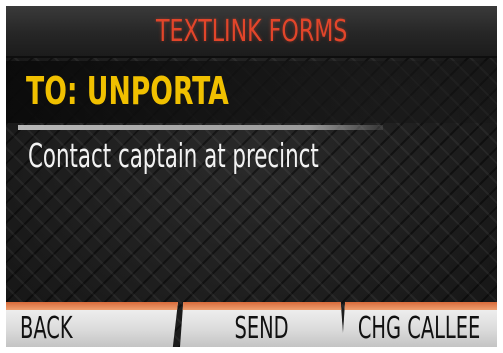 The width and height of the screenshot is (503, 353). Describe the element at coordinates (127, 91) in the screenshot. I see `recipient-label: TO: UNPORTA` at that location.